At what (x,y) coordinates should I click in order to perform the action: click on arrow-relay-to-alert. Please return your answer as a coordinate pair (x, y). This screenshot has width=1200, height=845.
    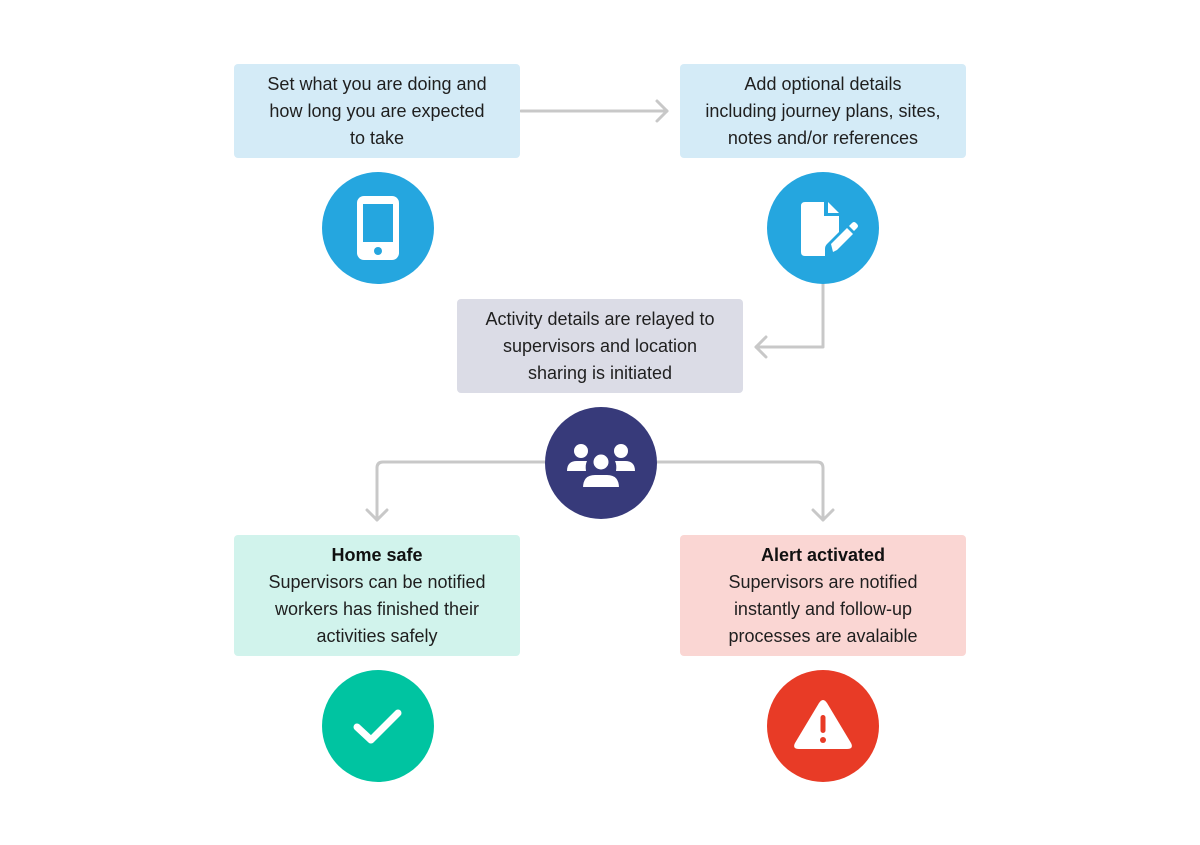
    Looking at the image, I should click on (739, 491).